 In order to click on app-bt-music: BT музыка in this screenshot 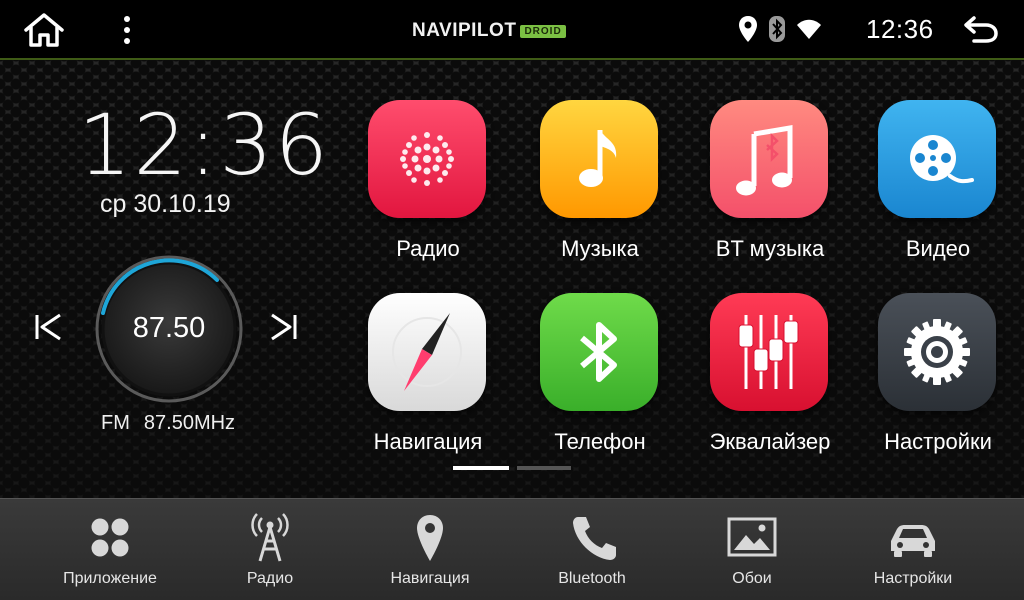, I will do `click(770, 180)`.